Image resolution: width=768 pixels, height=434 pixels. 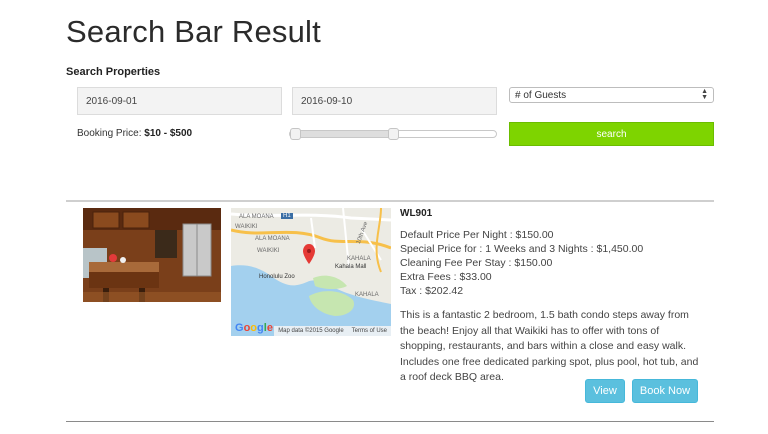 What do you see at coordinates (476, 263) in the screenshot?
I see `price-line: Cleaning Fee Per Stay : $150.00` at bounding box center [476, 263].